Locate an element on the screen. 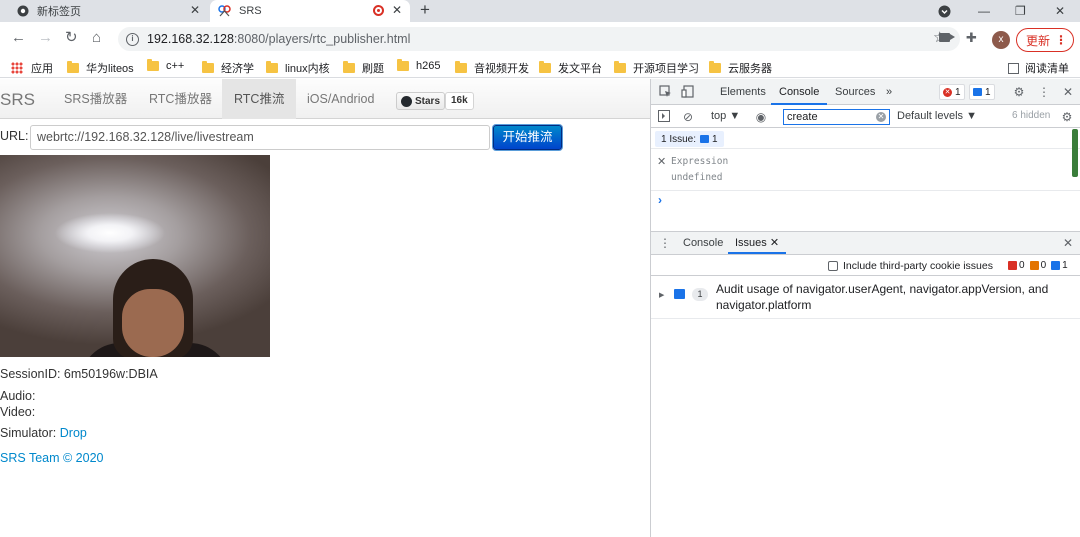  bookmark-label: 刷题 is located at coordinates (373, 69).